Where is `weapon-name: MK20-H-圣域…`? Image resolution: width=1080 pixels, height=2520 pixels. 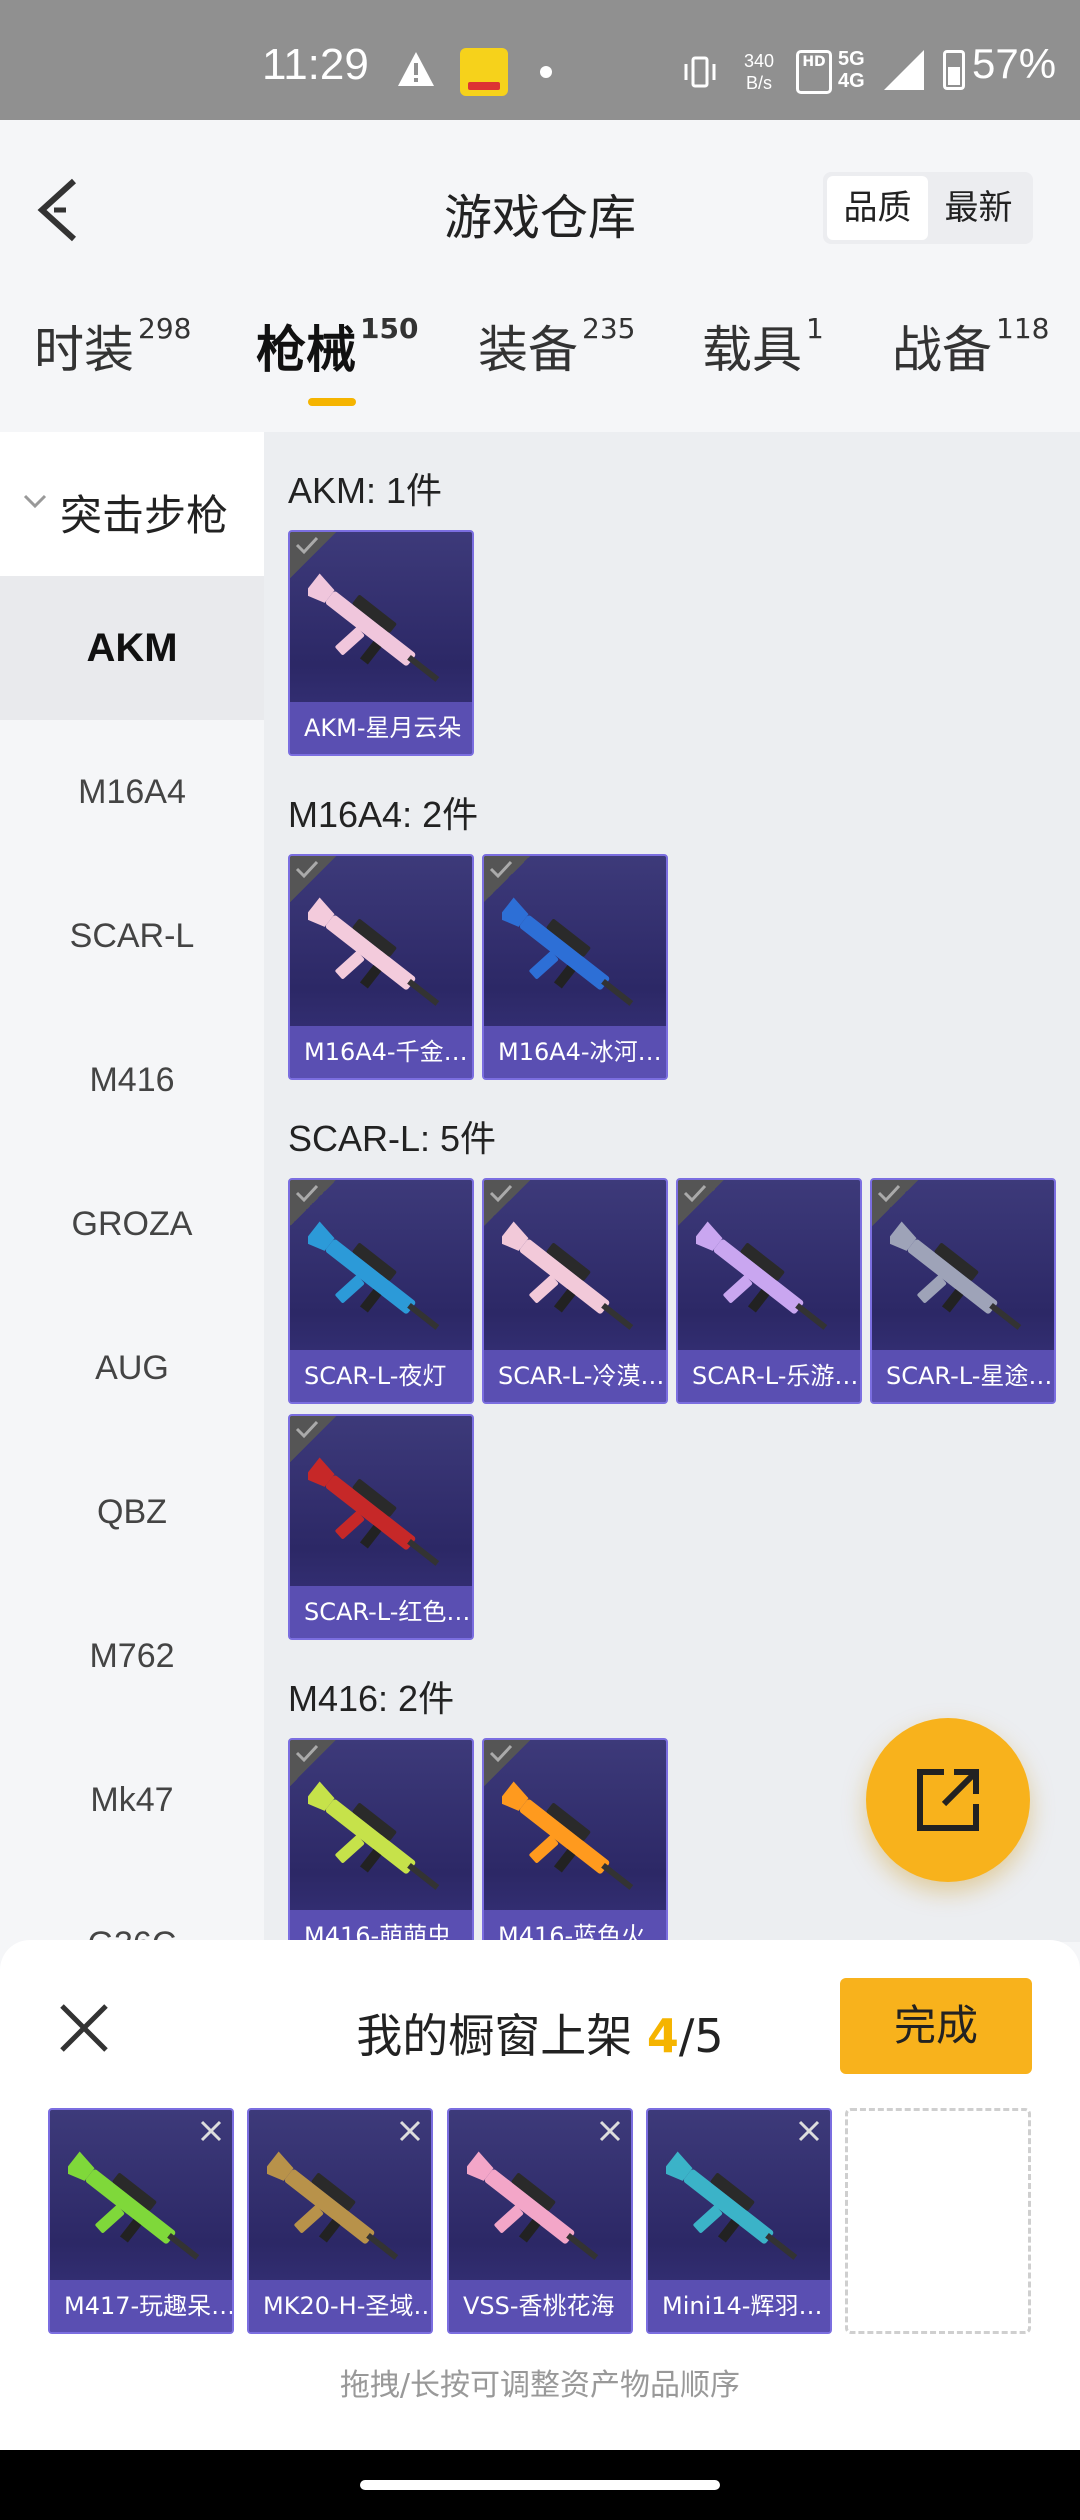 weapon-name: MK20-H-圣域… is located at coordinates (340, 2306).